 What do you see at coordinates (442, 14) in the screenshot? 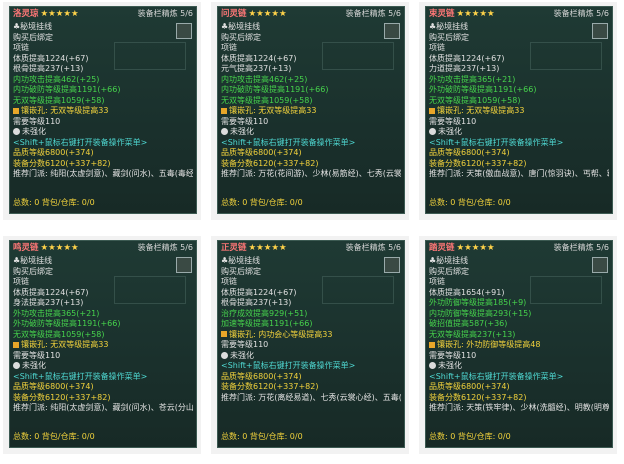
I see `item-name-text: 束灵链` at bounding box center [442, 14].